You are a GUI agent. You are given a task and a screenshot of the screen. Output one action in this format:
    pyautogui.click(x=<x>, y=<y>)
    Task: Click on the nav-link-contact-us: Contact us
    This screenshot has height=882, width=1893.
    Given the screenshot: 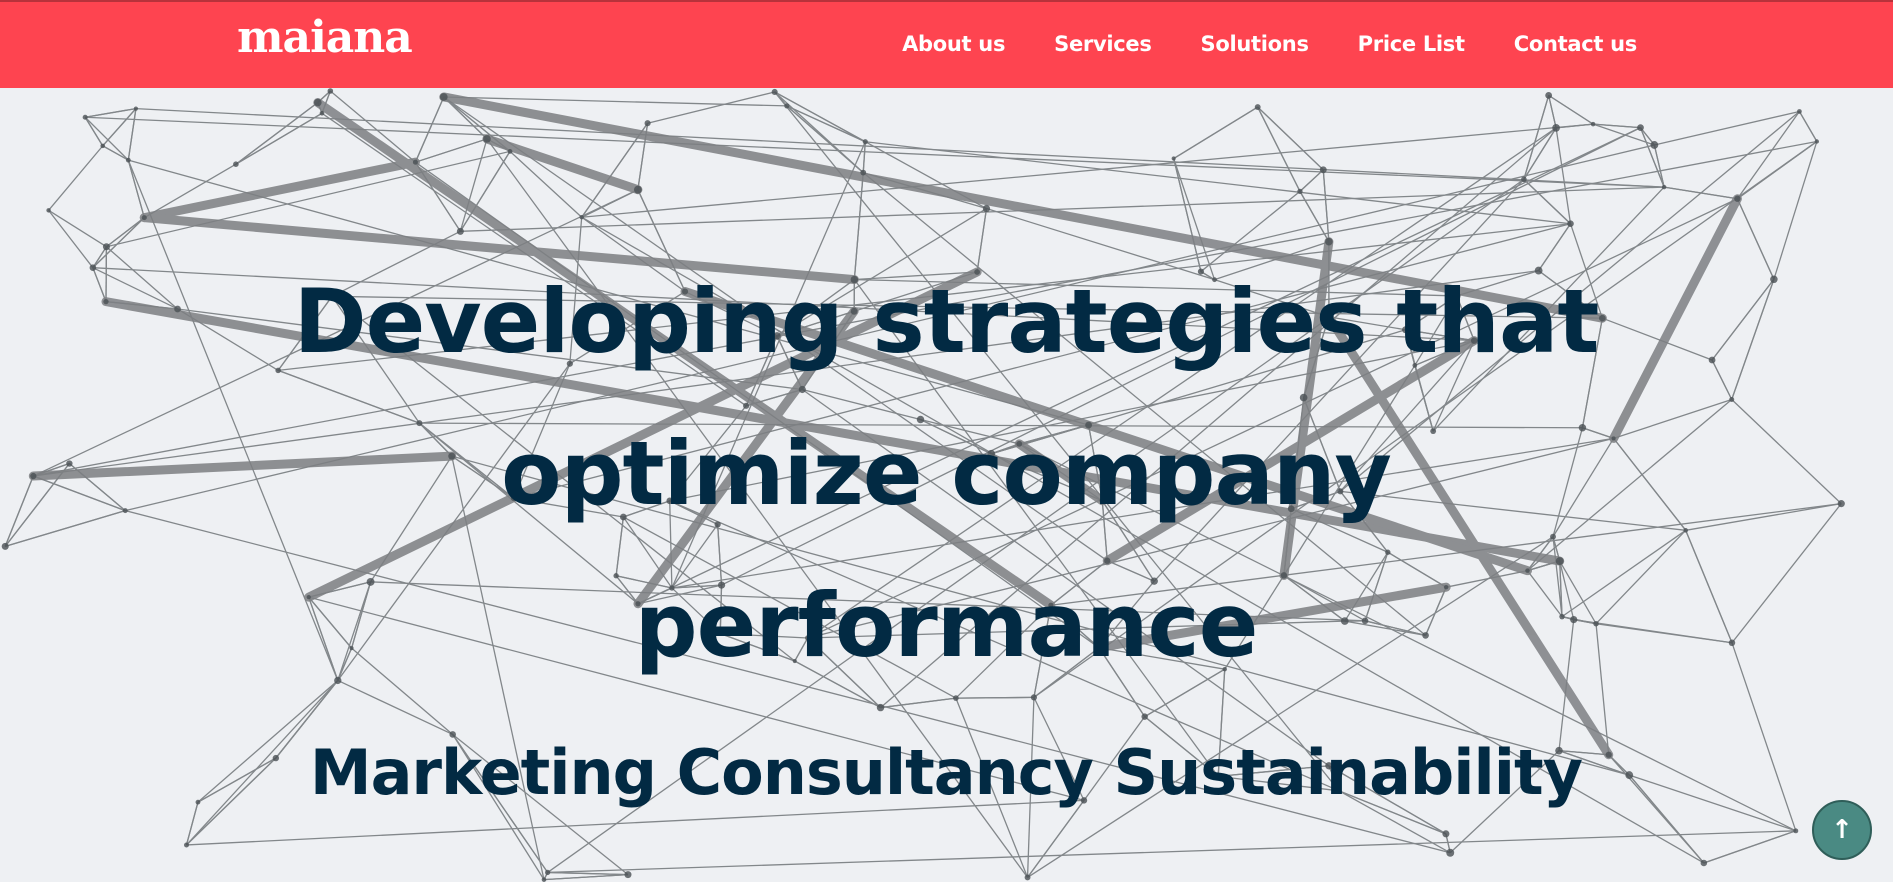 What is the action you would take?
    pyautogui.click(x=1576, y=44)
    